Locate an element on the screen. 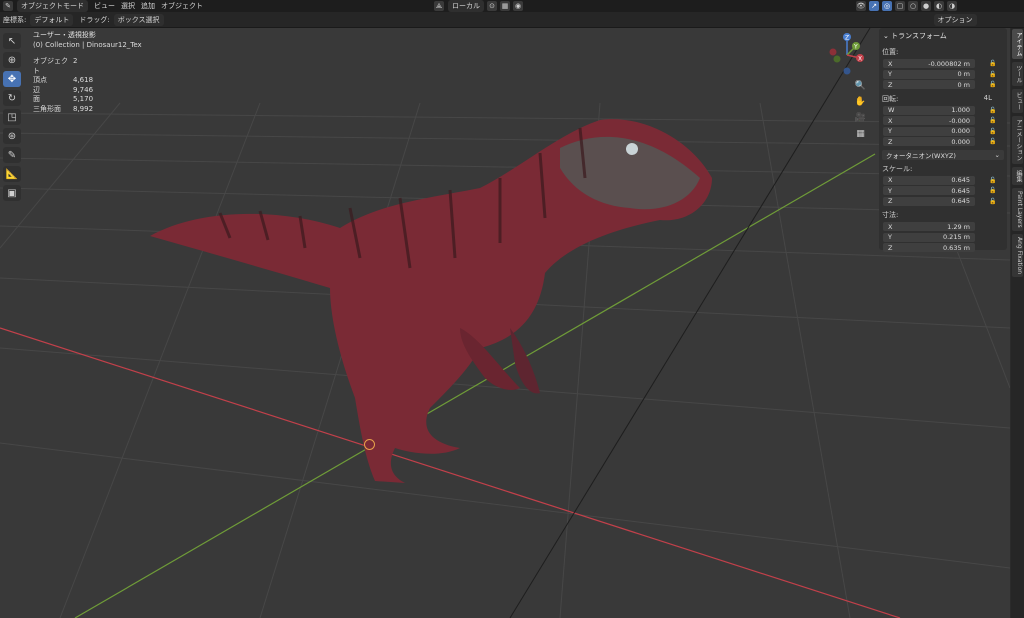 This screenshot has height=618, width=1024. stat-row: 辺 9,746 is located at coordinates (63, 89).